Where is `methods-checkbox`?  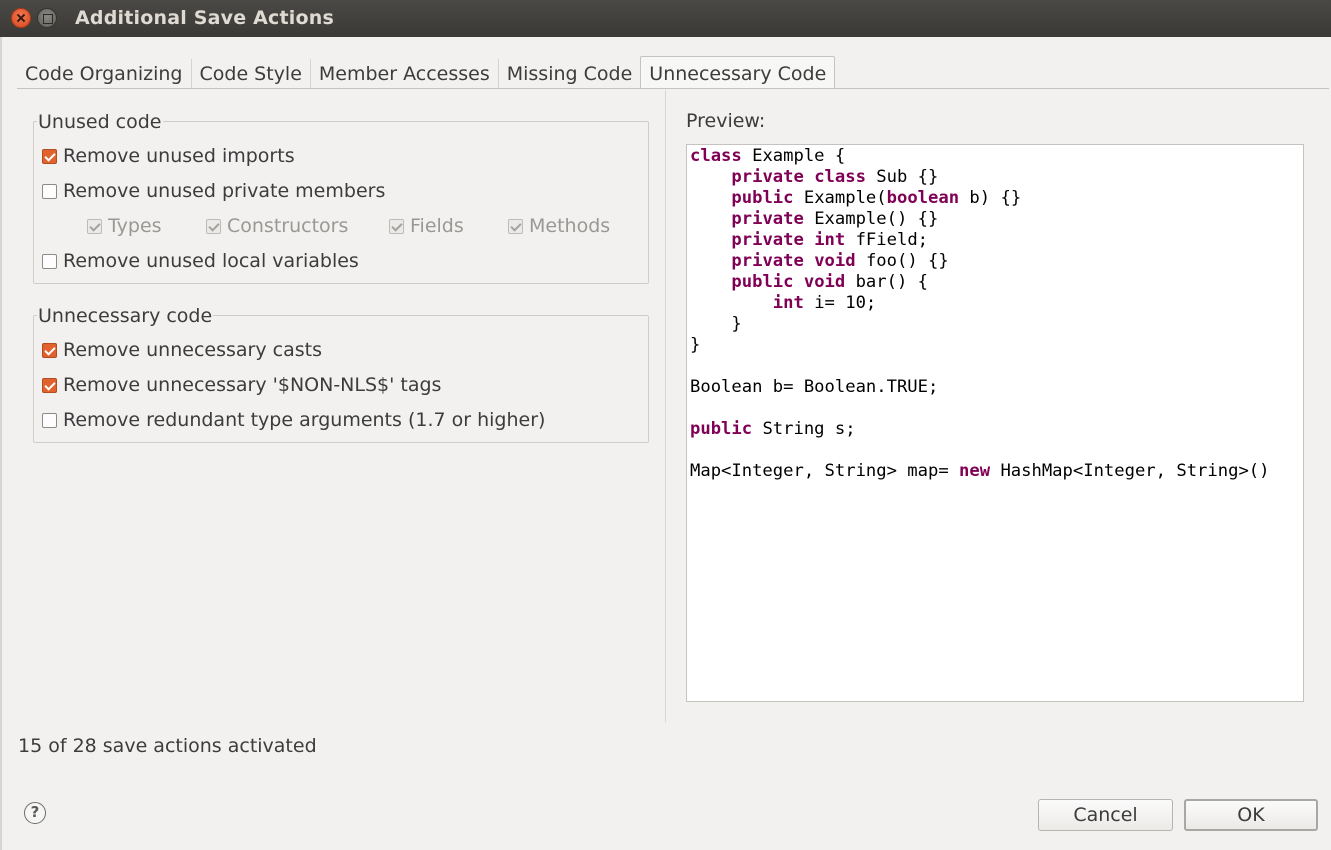
methods-checkbox is located at coordinates (515, 226).